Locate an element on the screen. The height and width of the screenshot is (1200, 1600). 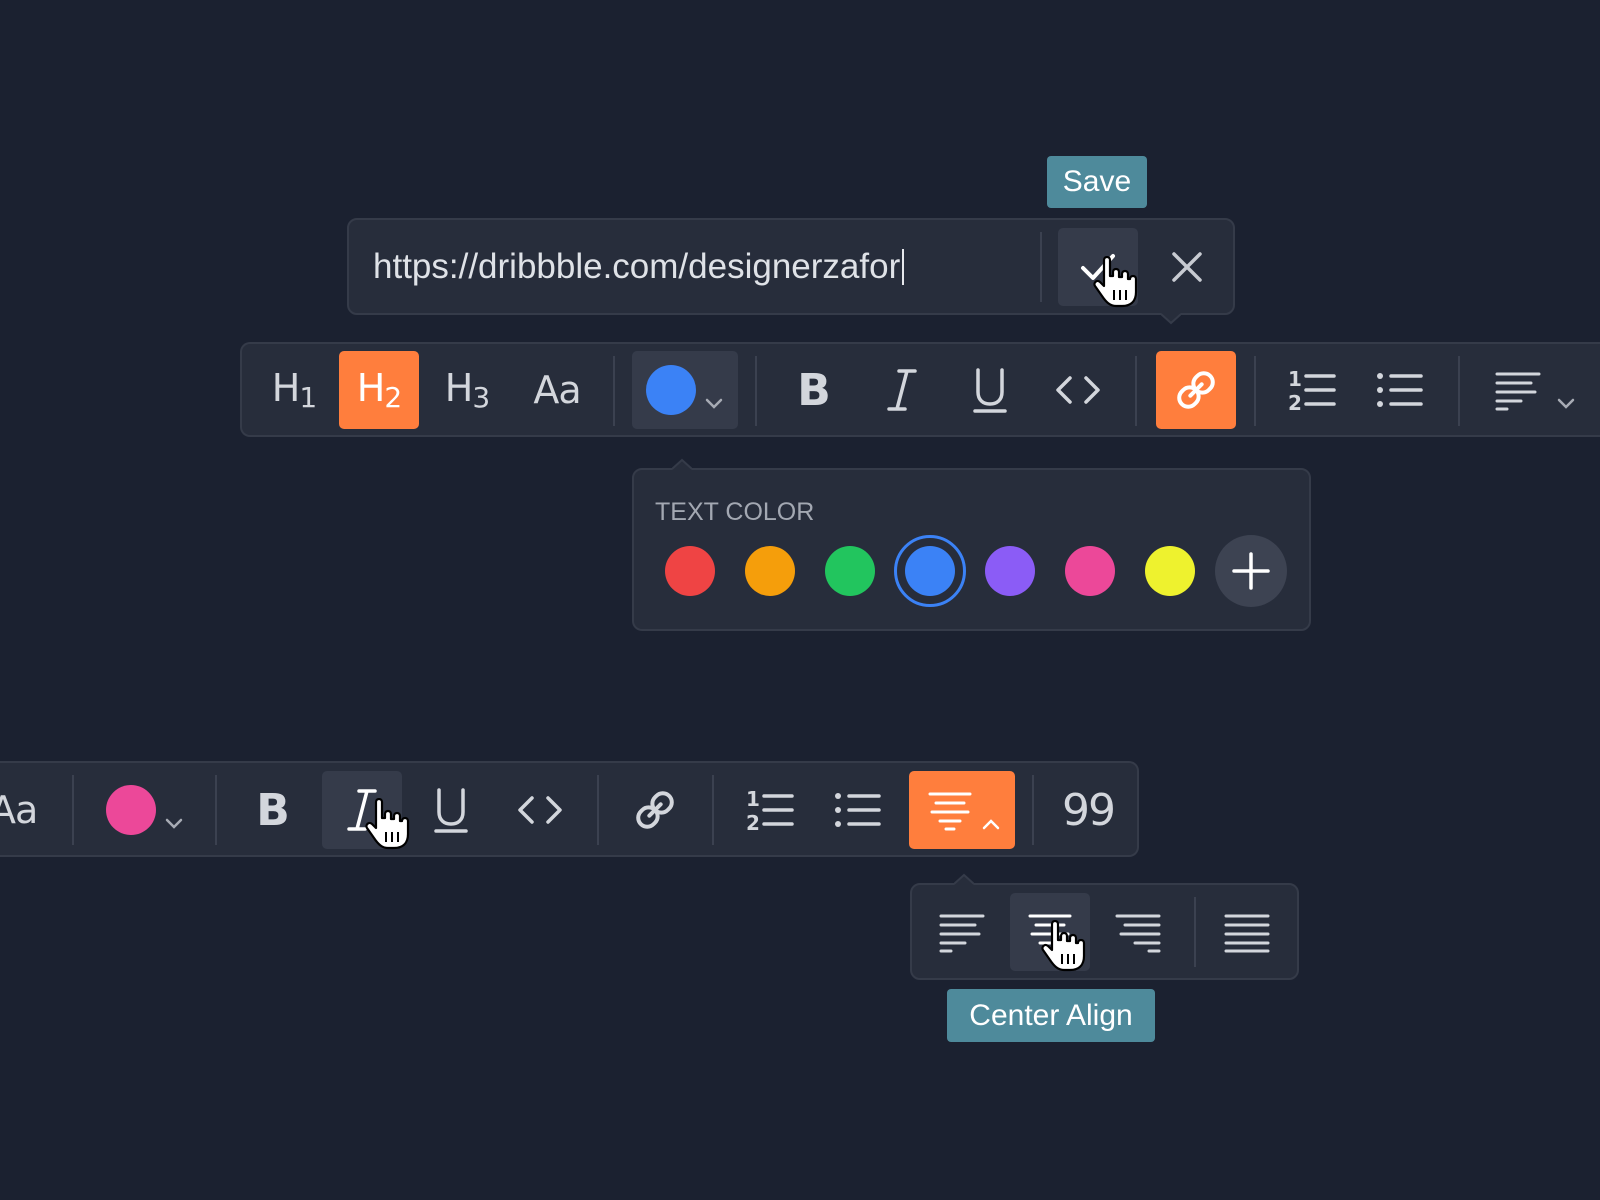
color-swatch-pink is located at coordinates (1090, 571).